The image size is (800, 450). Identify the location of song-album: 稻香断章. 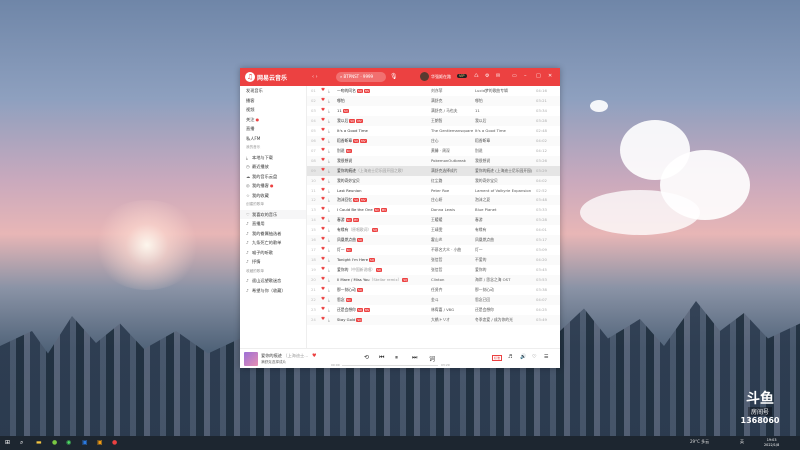
(504, 141).